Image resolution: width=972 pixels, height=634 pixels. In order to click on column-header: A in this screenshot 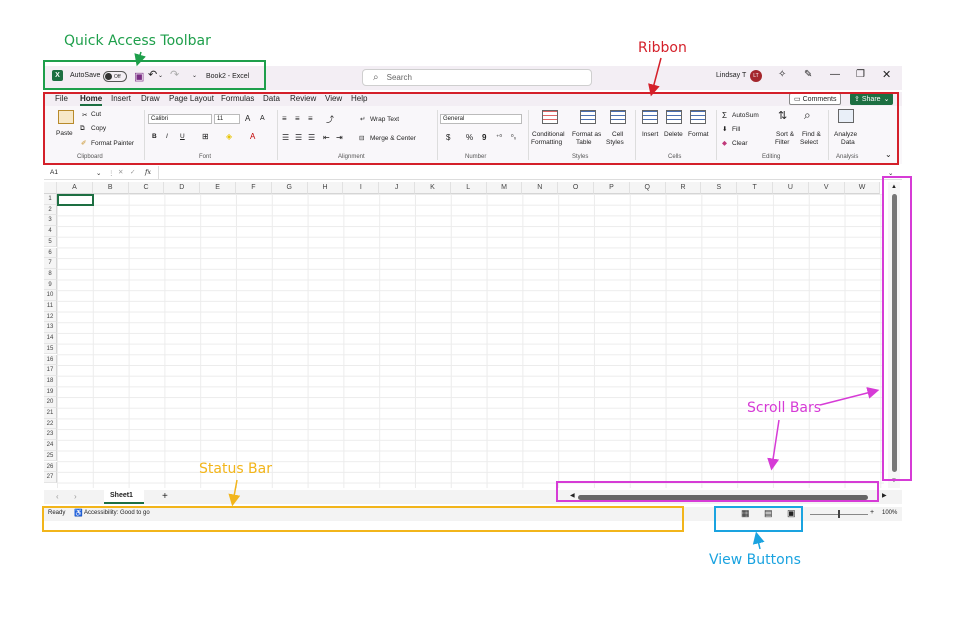, I will do `click(75, 188)`.